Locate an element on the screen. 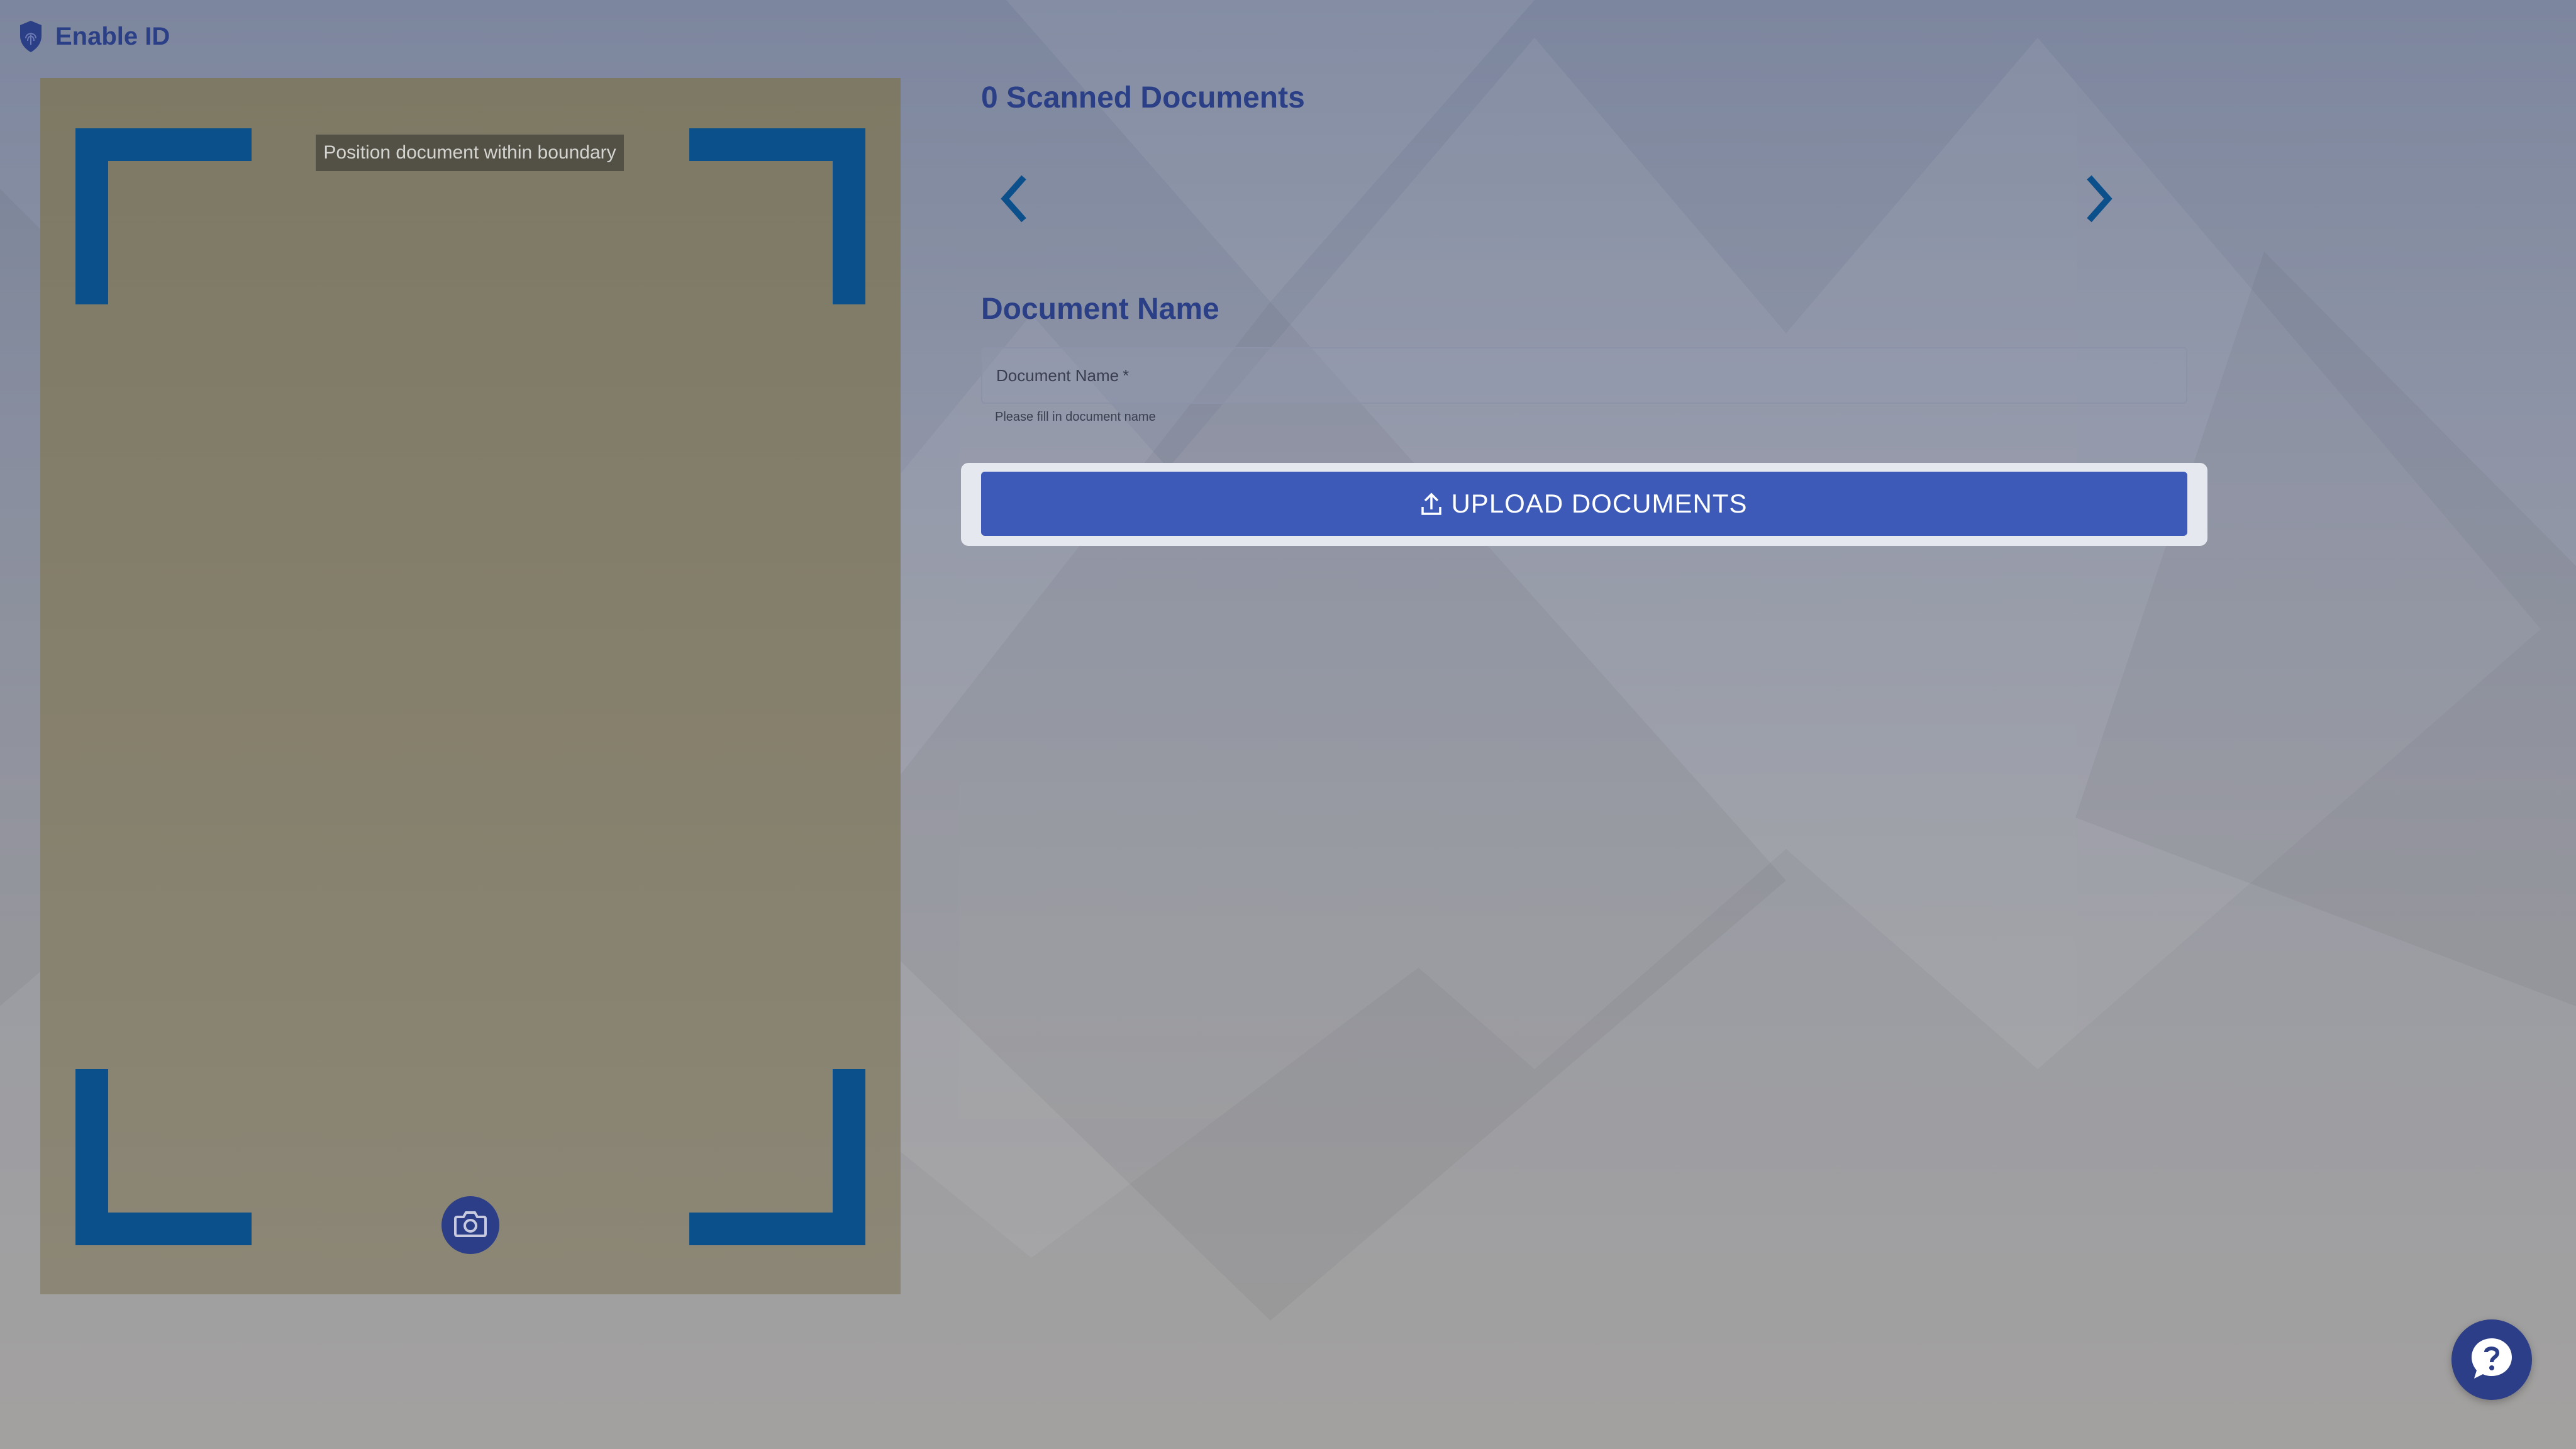 This screenshot has height=1449, width=2576. upload-documents-button: UPLOAD DOCUMENTS is located at coordinates (1584, 504).